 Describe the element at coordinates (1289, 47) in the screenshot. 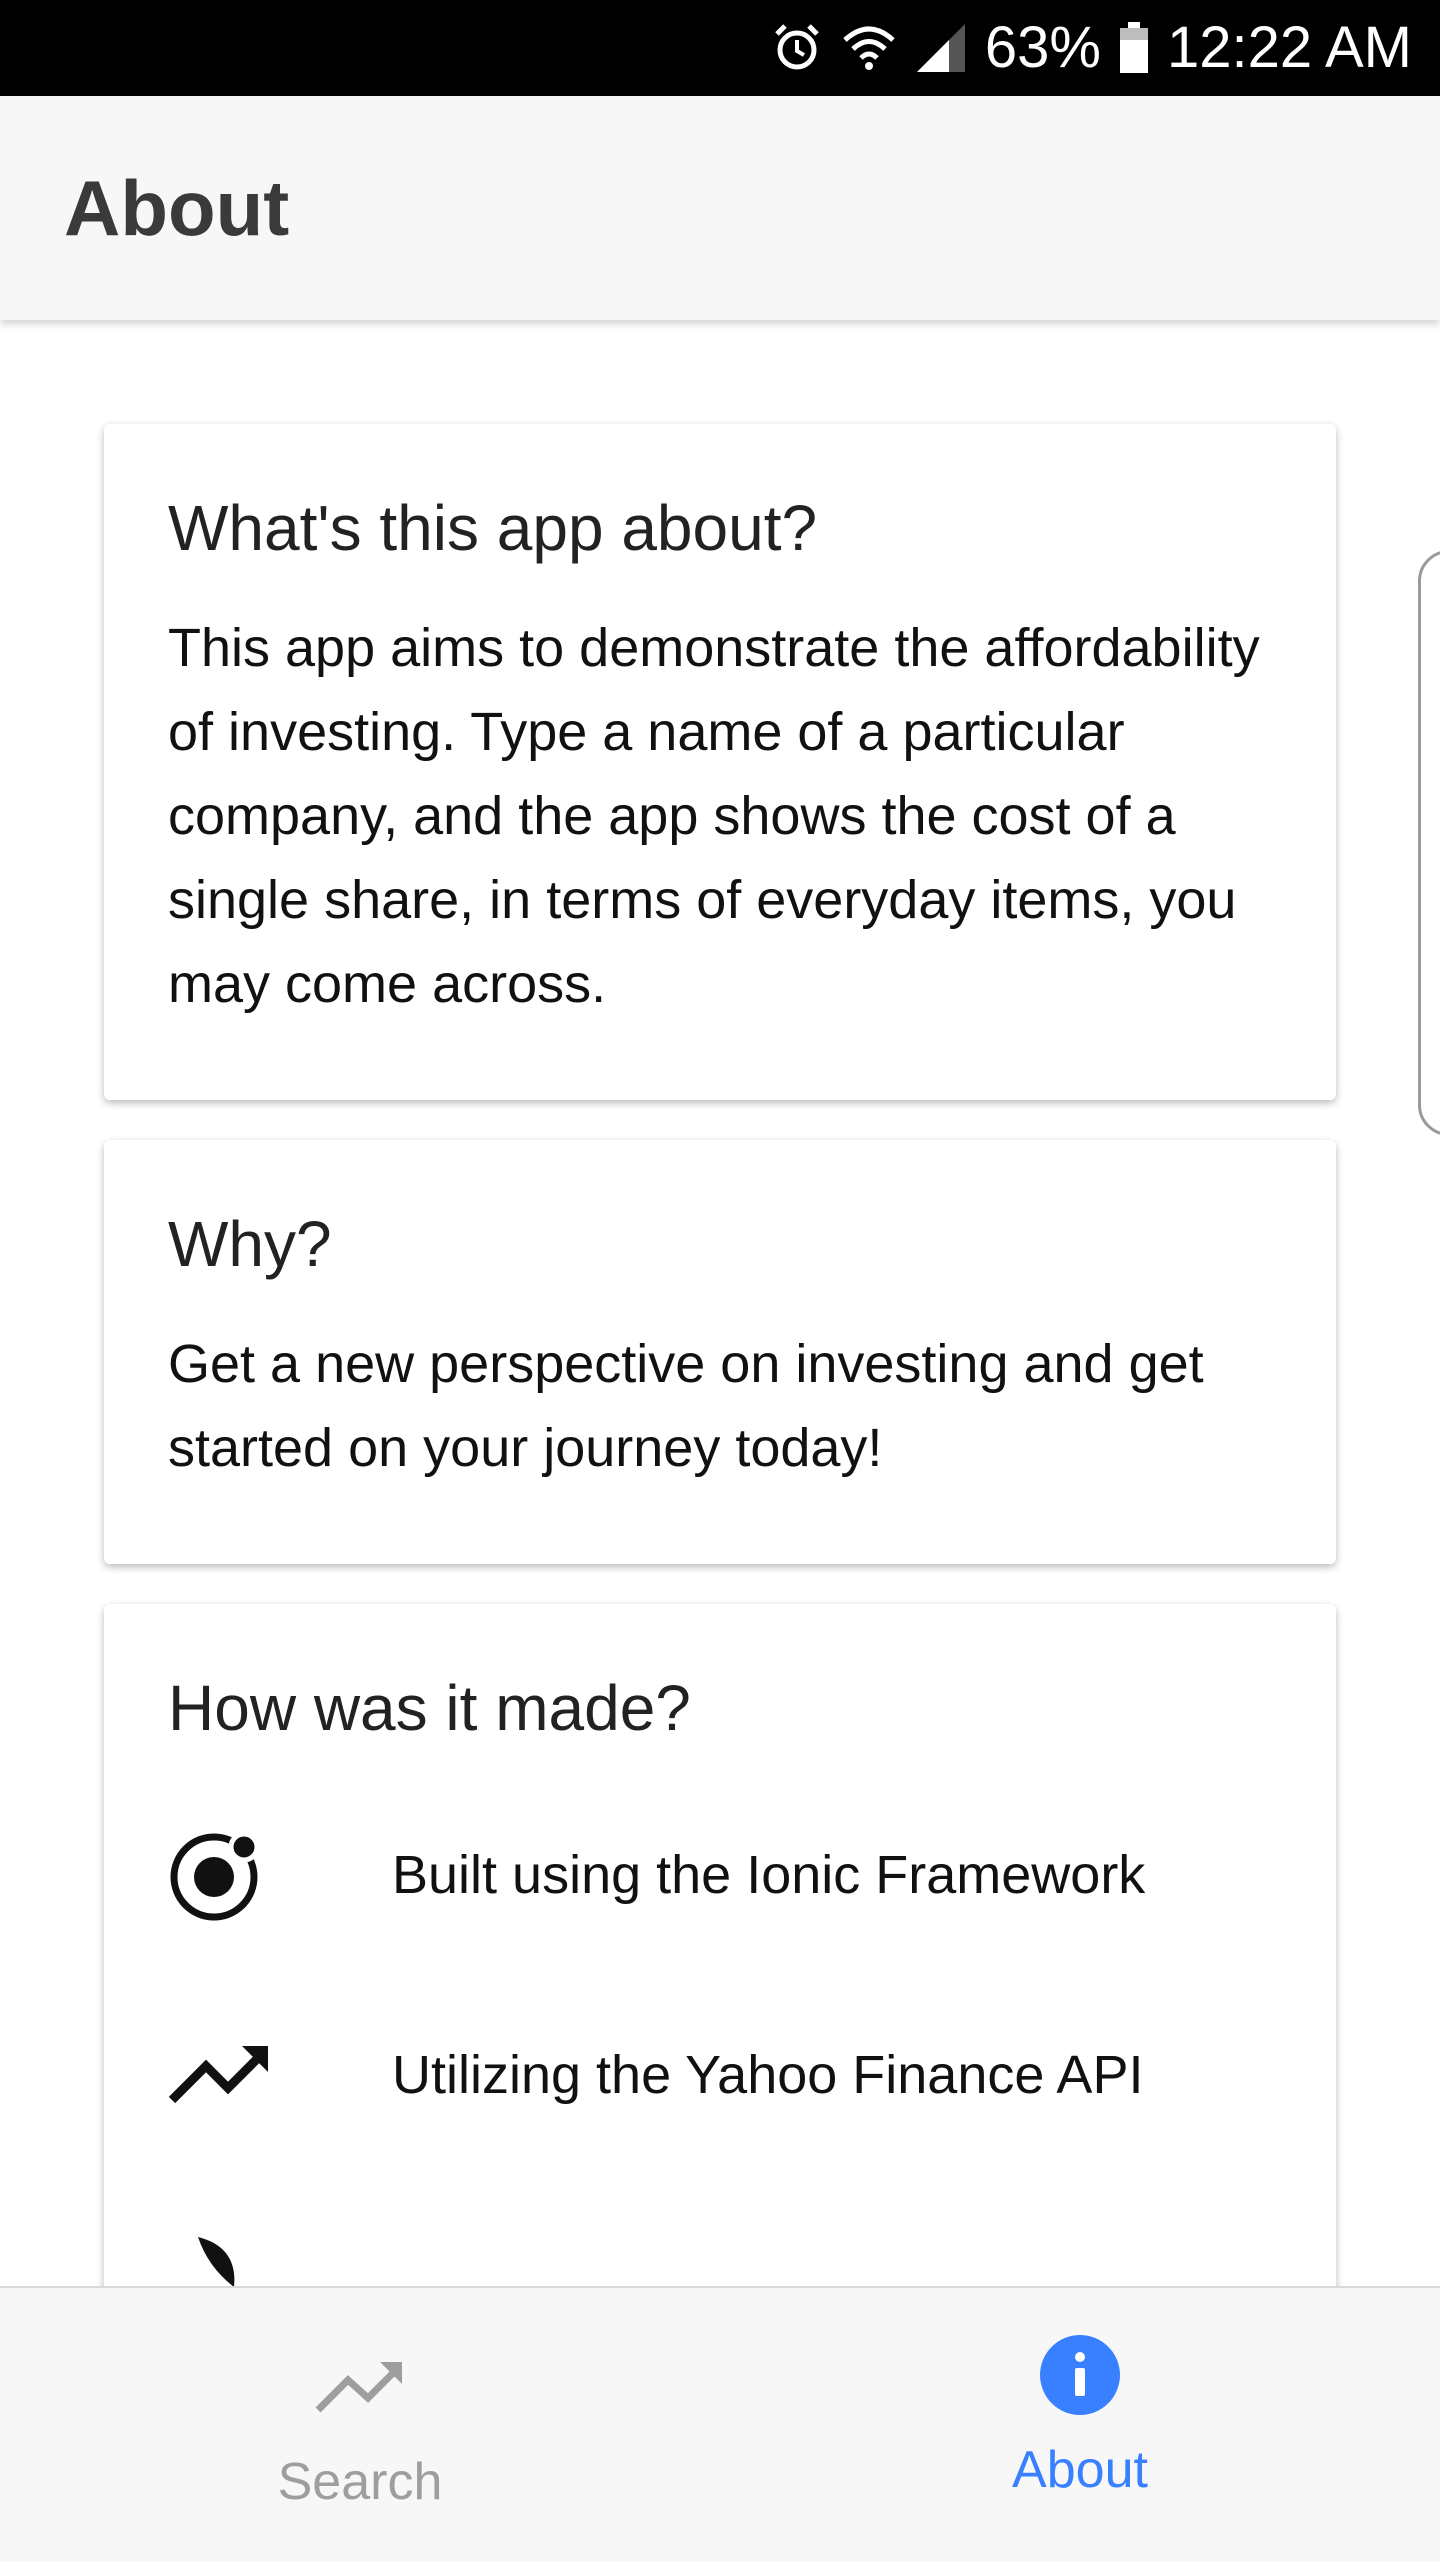

I see `clock: 12:22 AM` at that location.